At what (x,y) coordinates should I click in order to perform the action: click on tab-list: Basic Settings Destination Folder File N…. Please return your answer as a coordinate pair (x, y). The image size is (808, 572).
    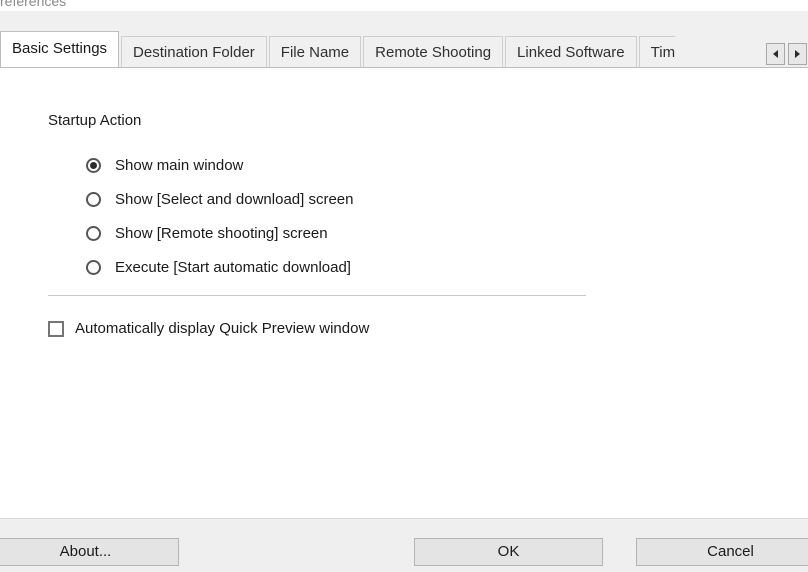
    Looking at the image, I should click on (338, 49).